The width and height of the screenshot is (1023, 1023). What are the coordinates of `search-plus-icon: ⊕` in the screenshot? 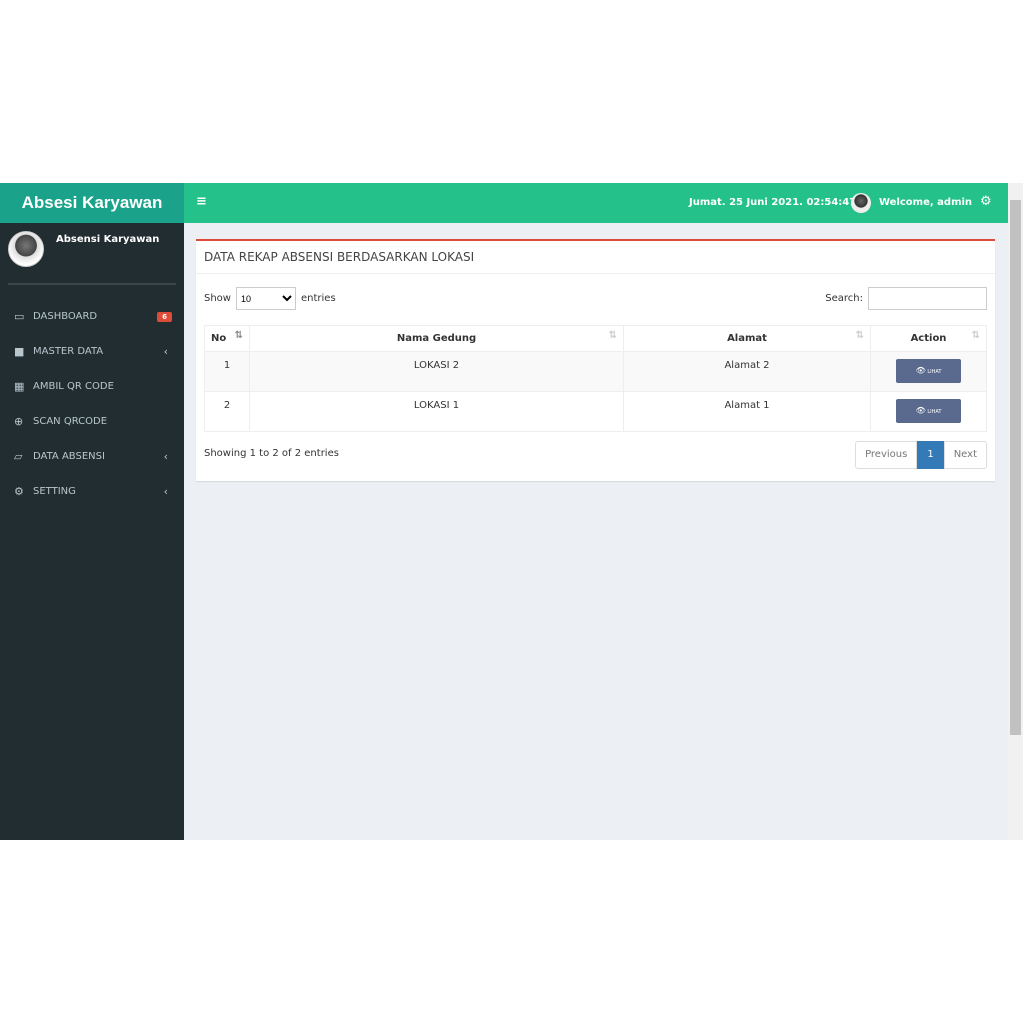 It's located at (19, 421).